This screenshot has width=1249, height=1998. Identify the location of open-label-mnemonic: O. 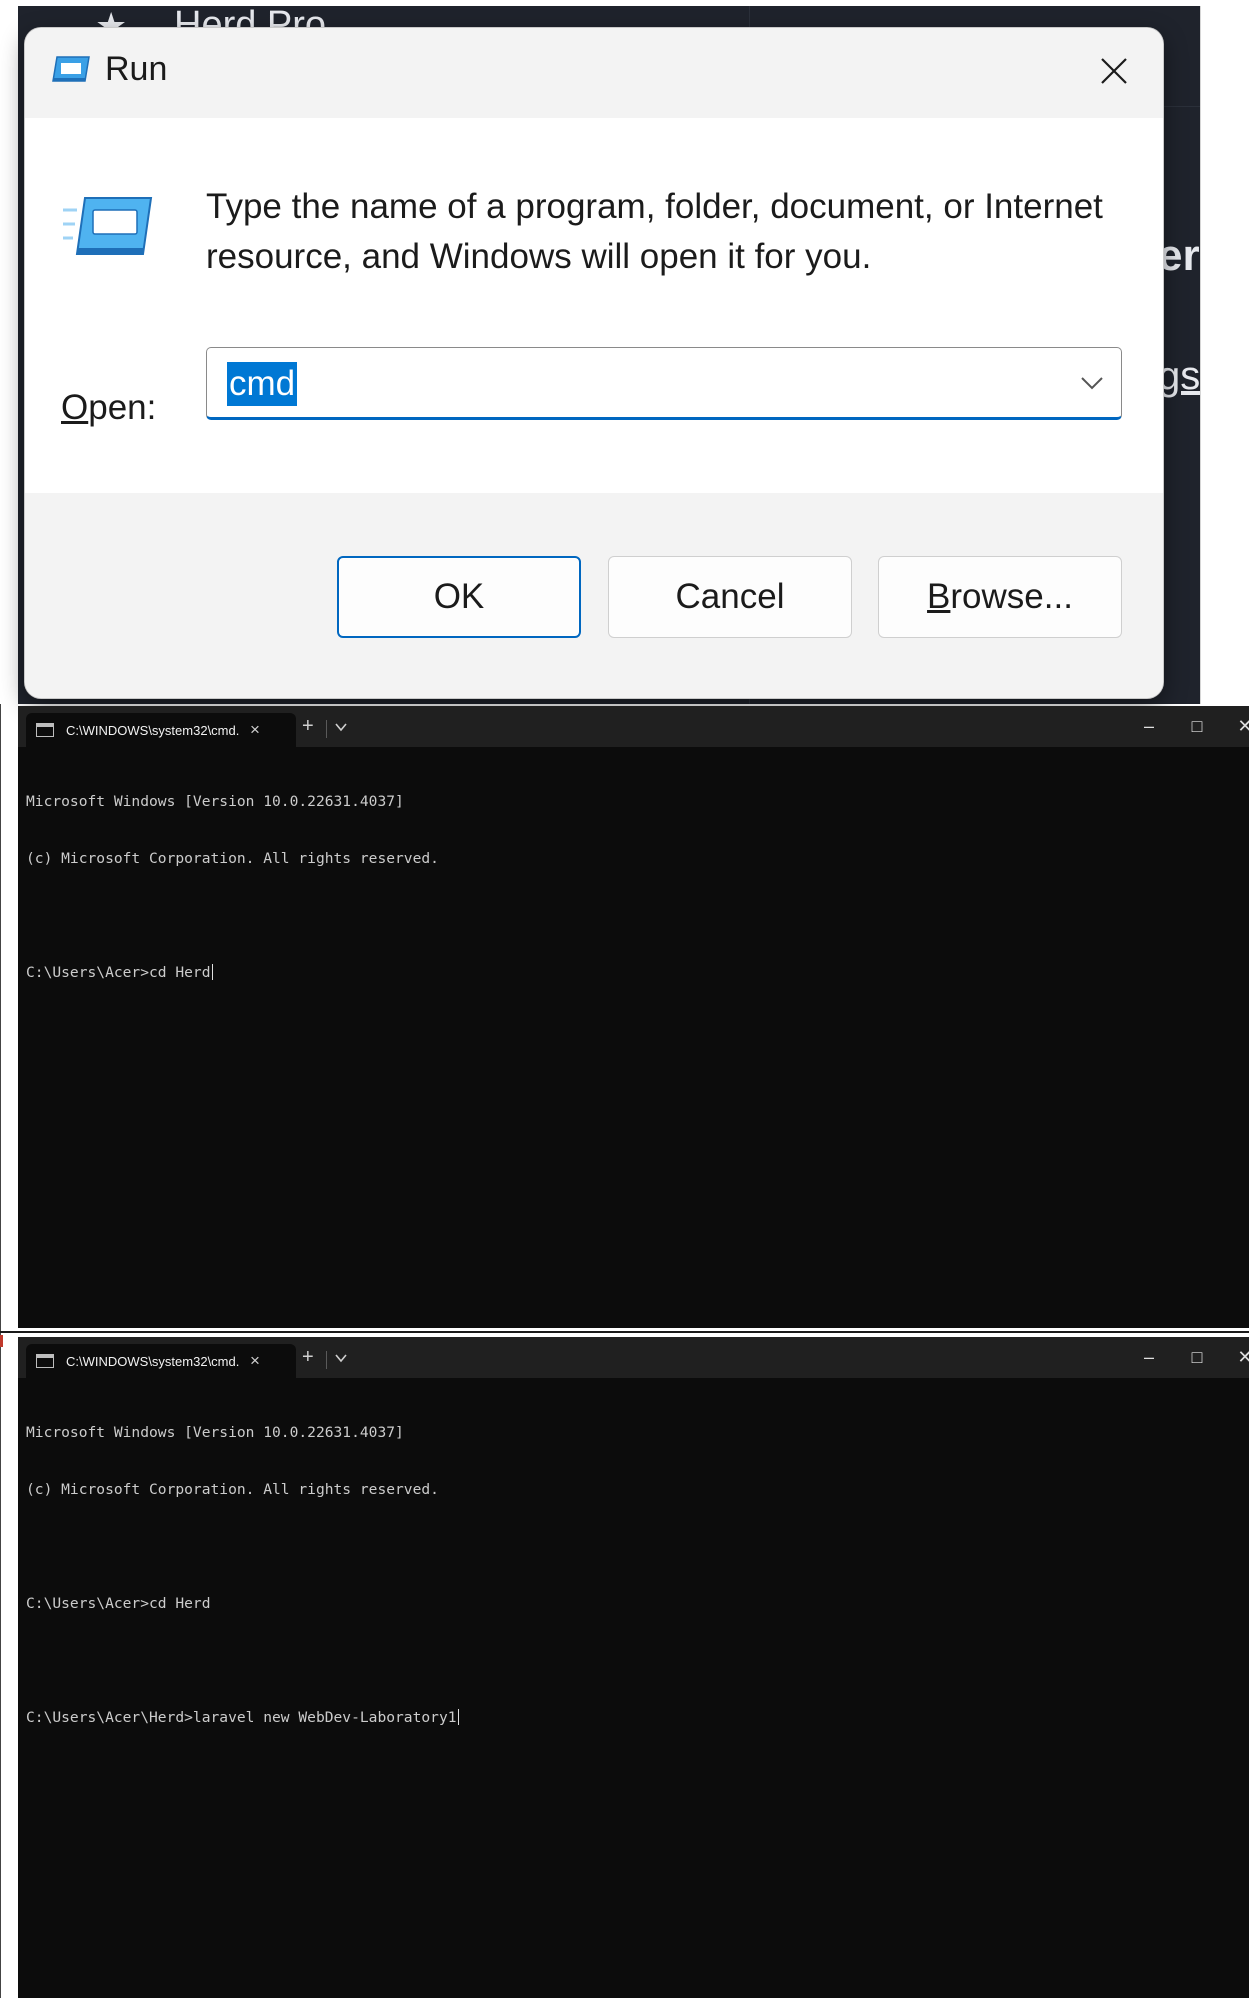
(75, 407).